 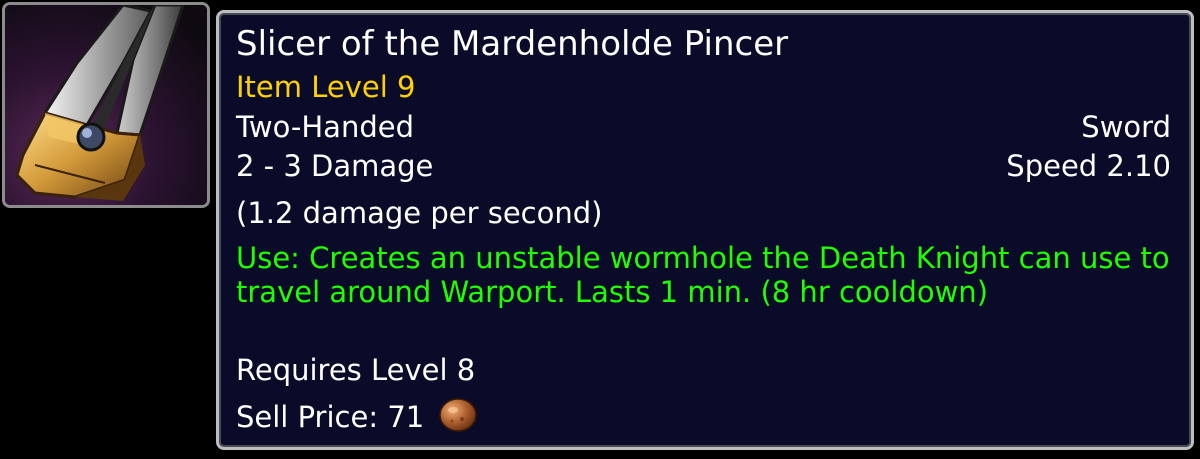 What do you see at coordinates (326, 87) in the screenshot?
I see `item-level: Item Level 9` at bounding box center [326, 87].